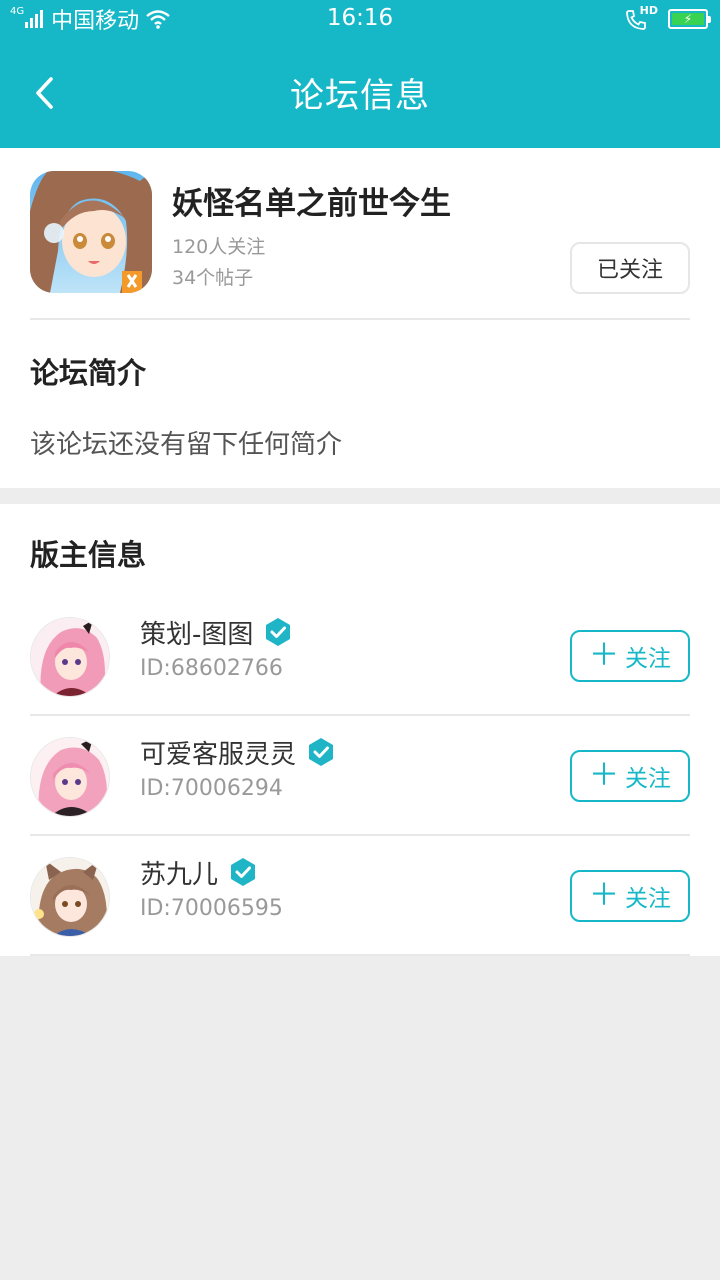 This screenshot has height=1280, width=720. I want to click on clock: 16:16, so click(360, 18).